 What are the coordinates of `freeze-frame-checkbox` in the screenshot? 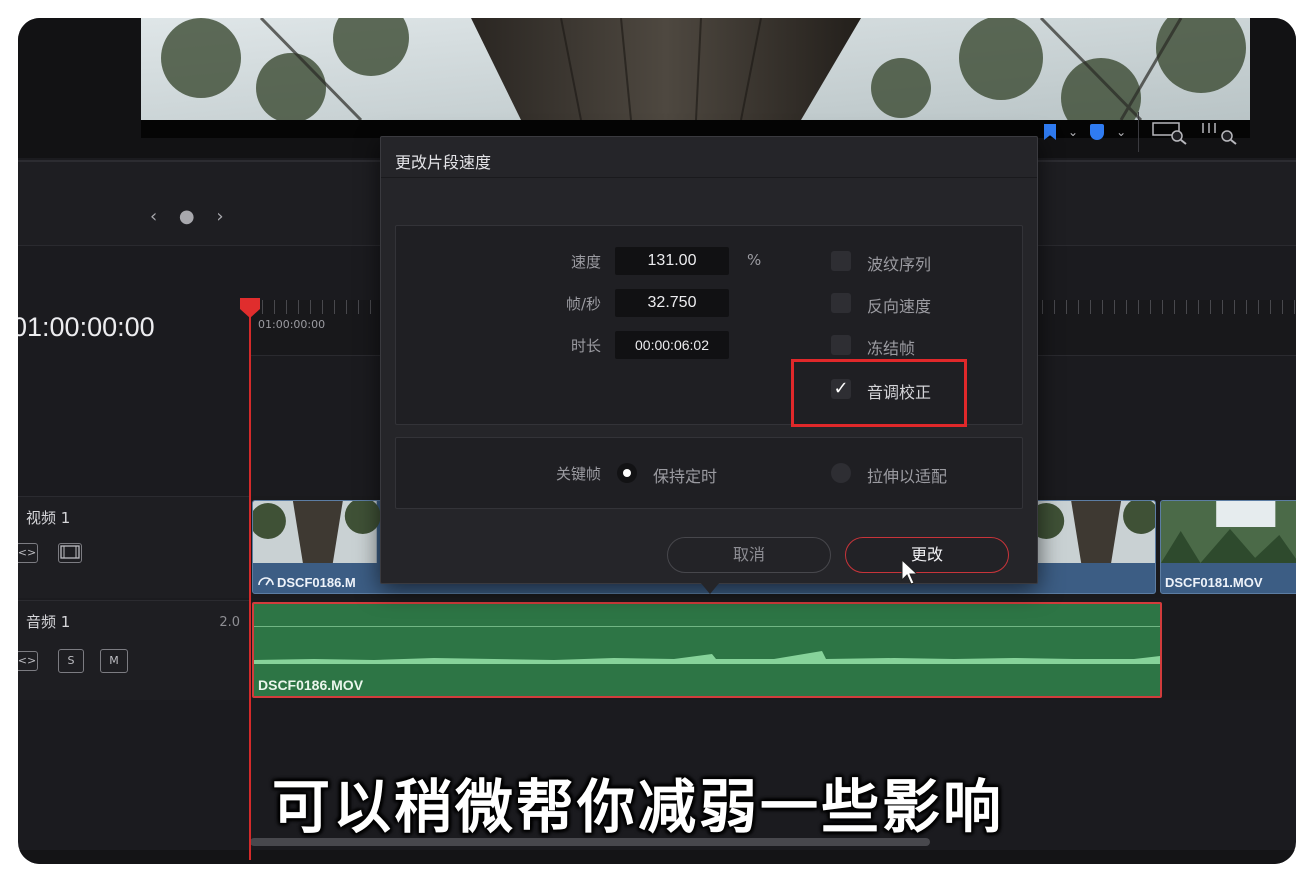 It's located at (841, 345).